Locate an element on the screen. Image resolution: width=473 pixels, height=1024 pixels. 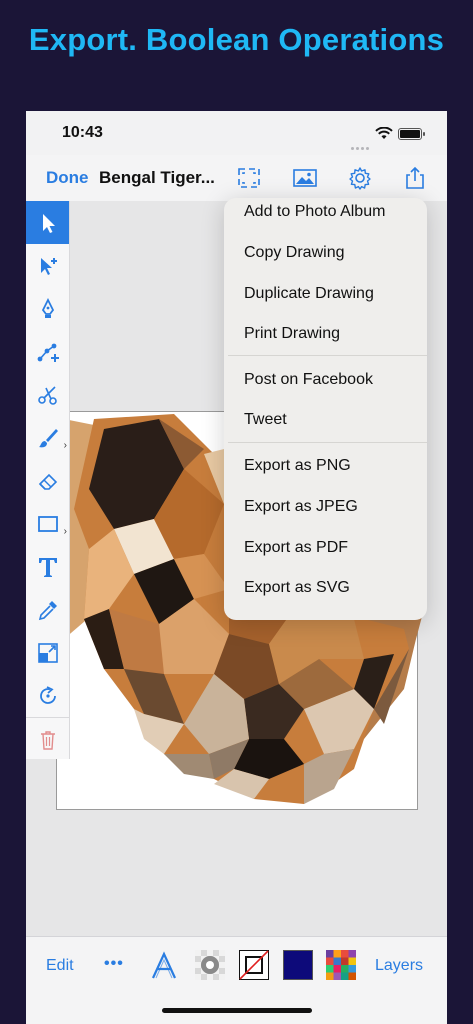
menu-item-copy-drawing: Copy Drawing is located at coordinates (294, 253).